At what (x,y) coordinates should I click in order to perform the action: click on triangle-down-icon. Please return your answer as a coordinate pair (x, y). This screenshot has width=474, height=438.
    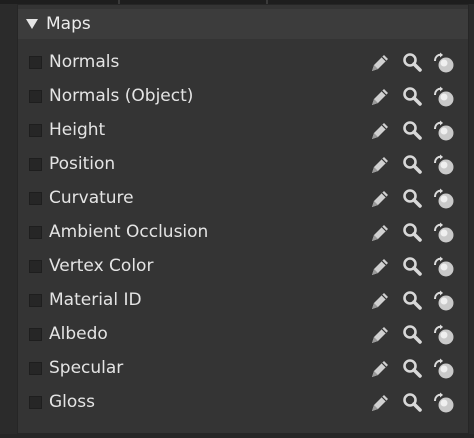
    Looking at the image, I should click on (32, 24).